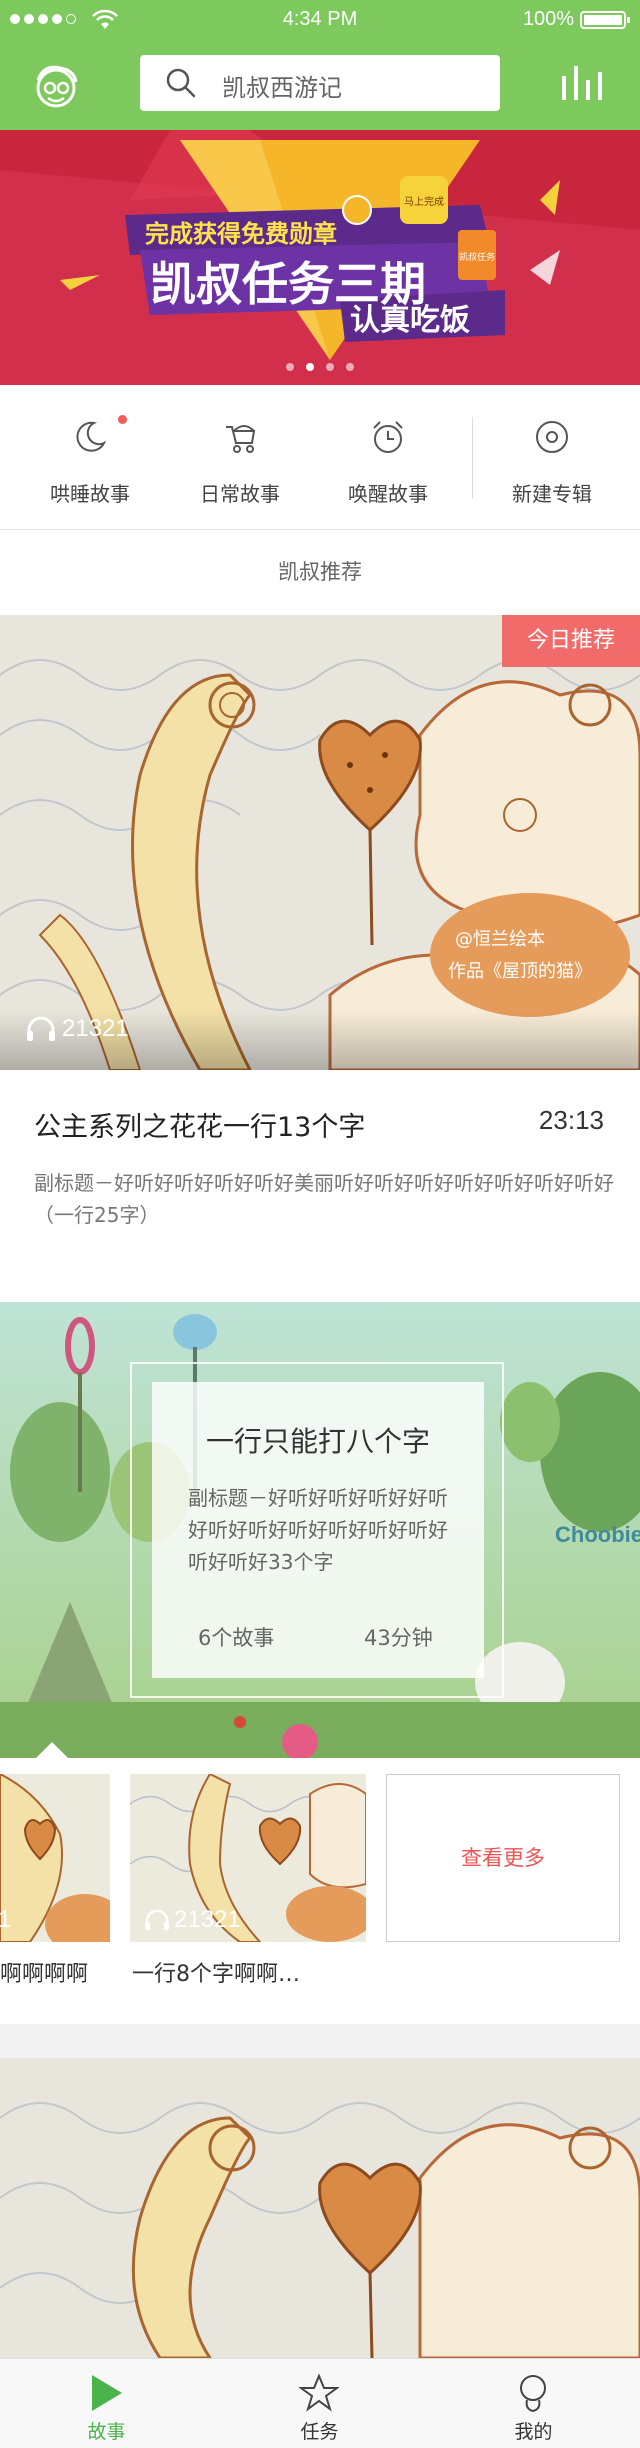 Image resolution: width=640 pixels, height=2448 pixels. What do you see at coordinates (240, 457) in the screenshot?
I see `category-daily: 日常故事` at bounding box center [240, 457].